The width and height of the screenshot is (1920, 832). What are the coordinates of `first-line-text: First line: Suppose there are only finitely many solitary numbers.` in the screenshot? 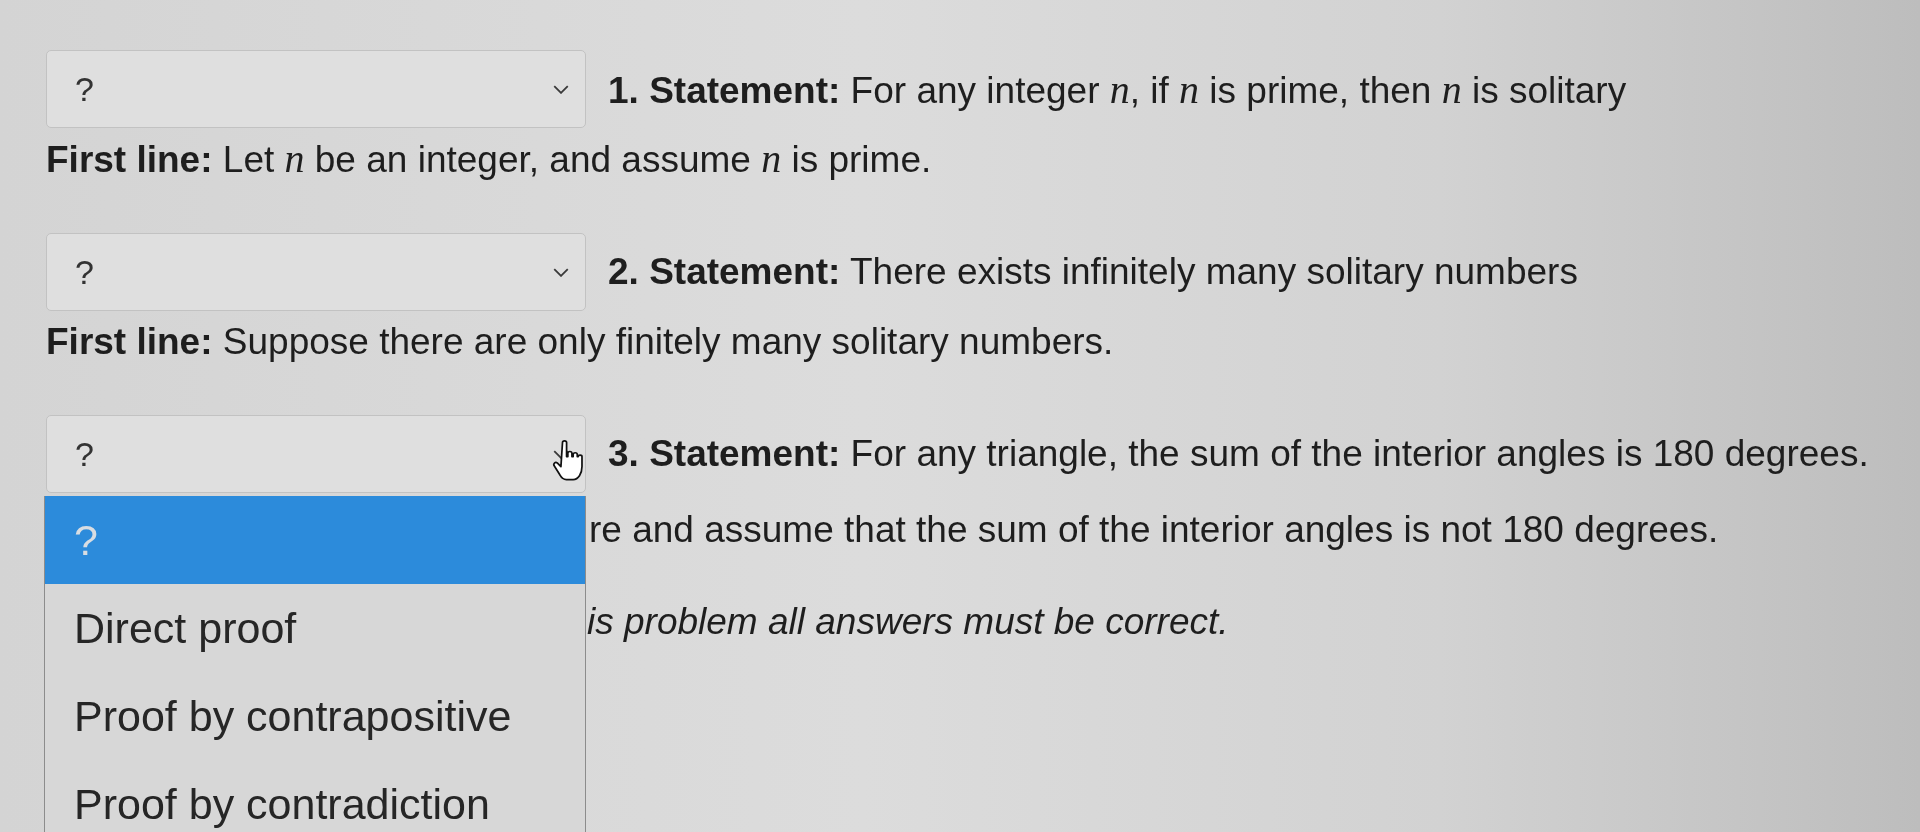 It's located at (580, 341).